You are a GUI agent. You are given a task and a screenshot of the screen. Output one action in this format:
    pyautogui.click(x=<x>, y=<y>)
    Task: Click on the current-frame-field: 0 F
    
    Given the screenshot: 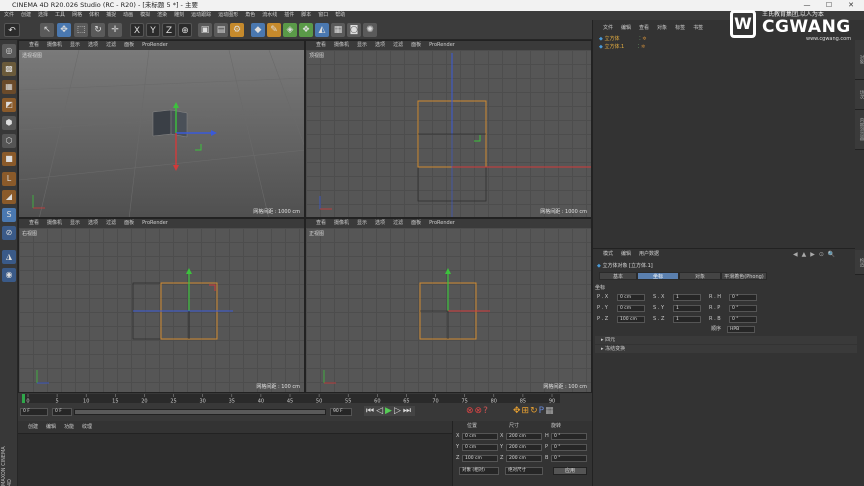 What is the action you would take?
    pyautogui.click(x=34, y=412)
    